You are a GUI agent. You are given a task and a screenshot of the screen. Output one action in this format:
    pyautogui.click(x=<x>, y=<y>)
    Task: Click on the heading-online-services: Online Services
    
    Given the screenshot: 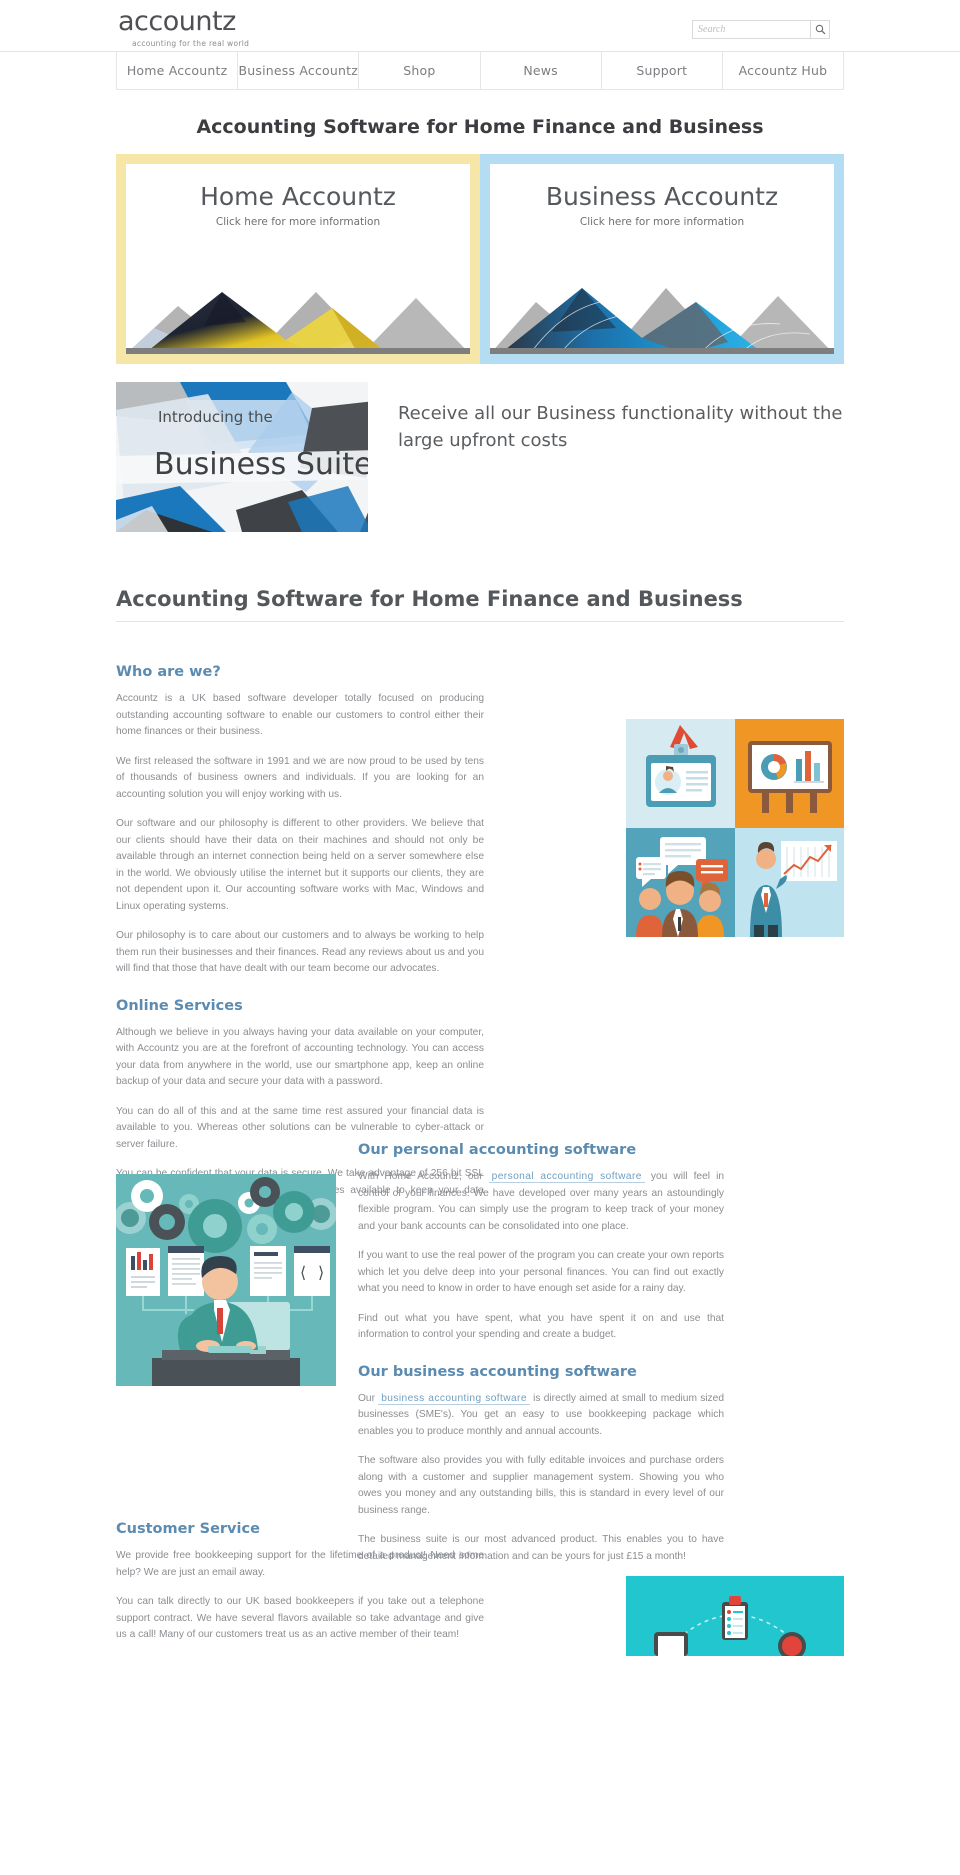 What is the action you would take?
    pyautogui.click(x=179, y=1005)
    